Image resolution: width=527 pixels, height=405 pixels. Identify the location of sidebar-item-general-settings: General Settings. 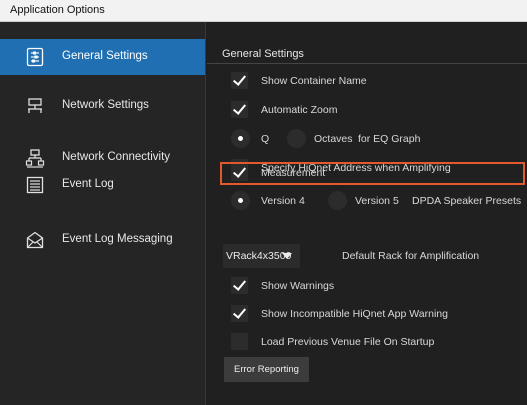
(102, 57).